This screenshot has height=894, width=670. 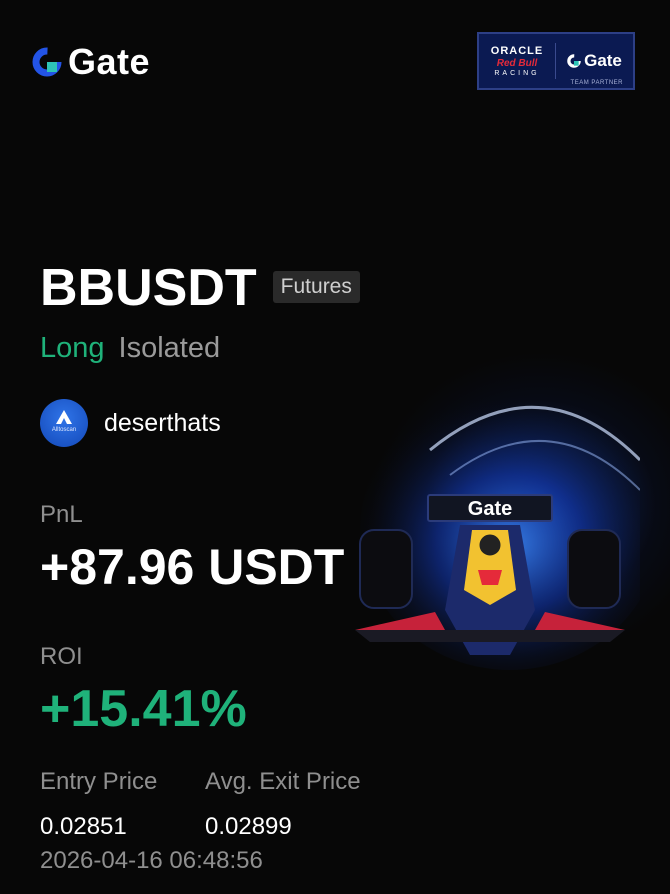 I want to click on partner-gate-mark: Gate, so click(x=594, y=61).